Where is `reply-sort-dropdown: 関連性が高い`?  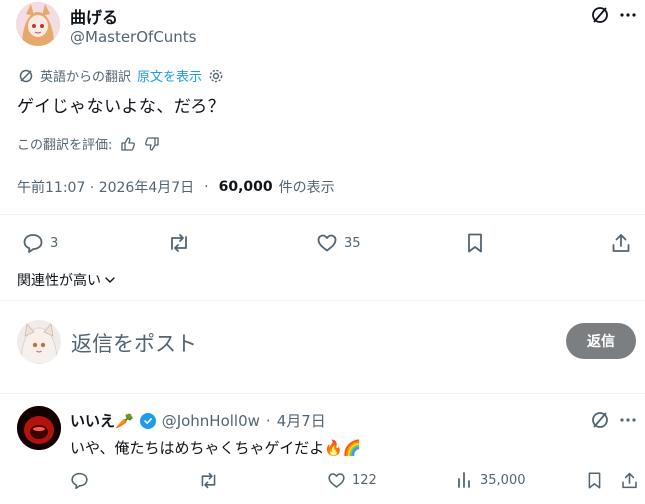
reply-sort-dropdown: 関連性が高い is located at coordinates (66, 280).